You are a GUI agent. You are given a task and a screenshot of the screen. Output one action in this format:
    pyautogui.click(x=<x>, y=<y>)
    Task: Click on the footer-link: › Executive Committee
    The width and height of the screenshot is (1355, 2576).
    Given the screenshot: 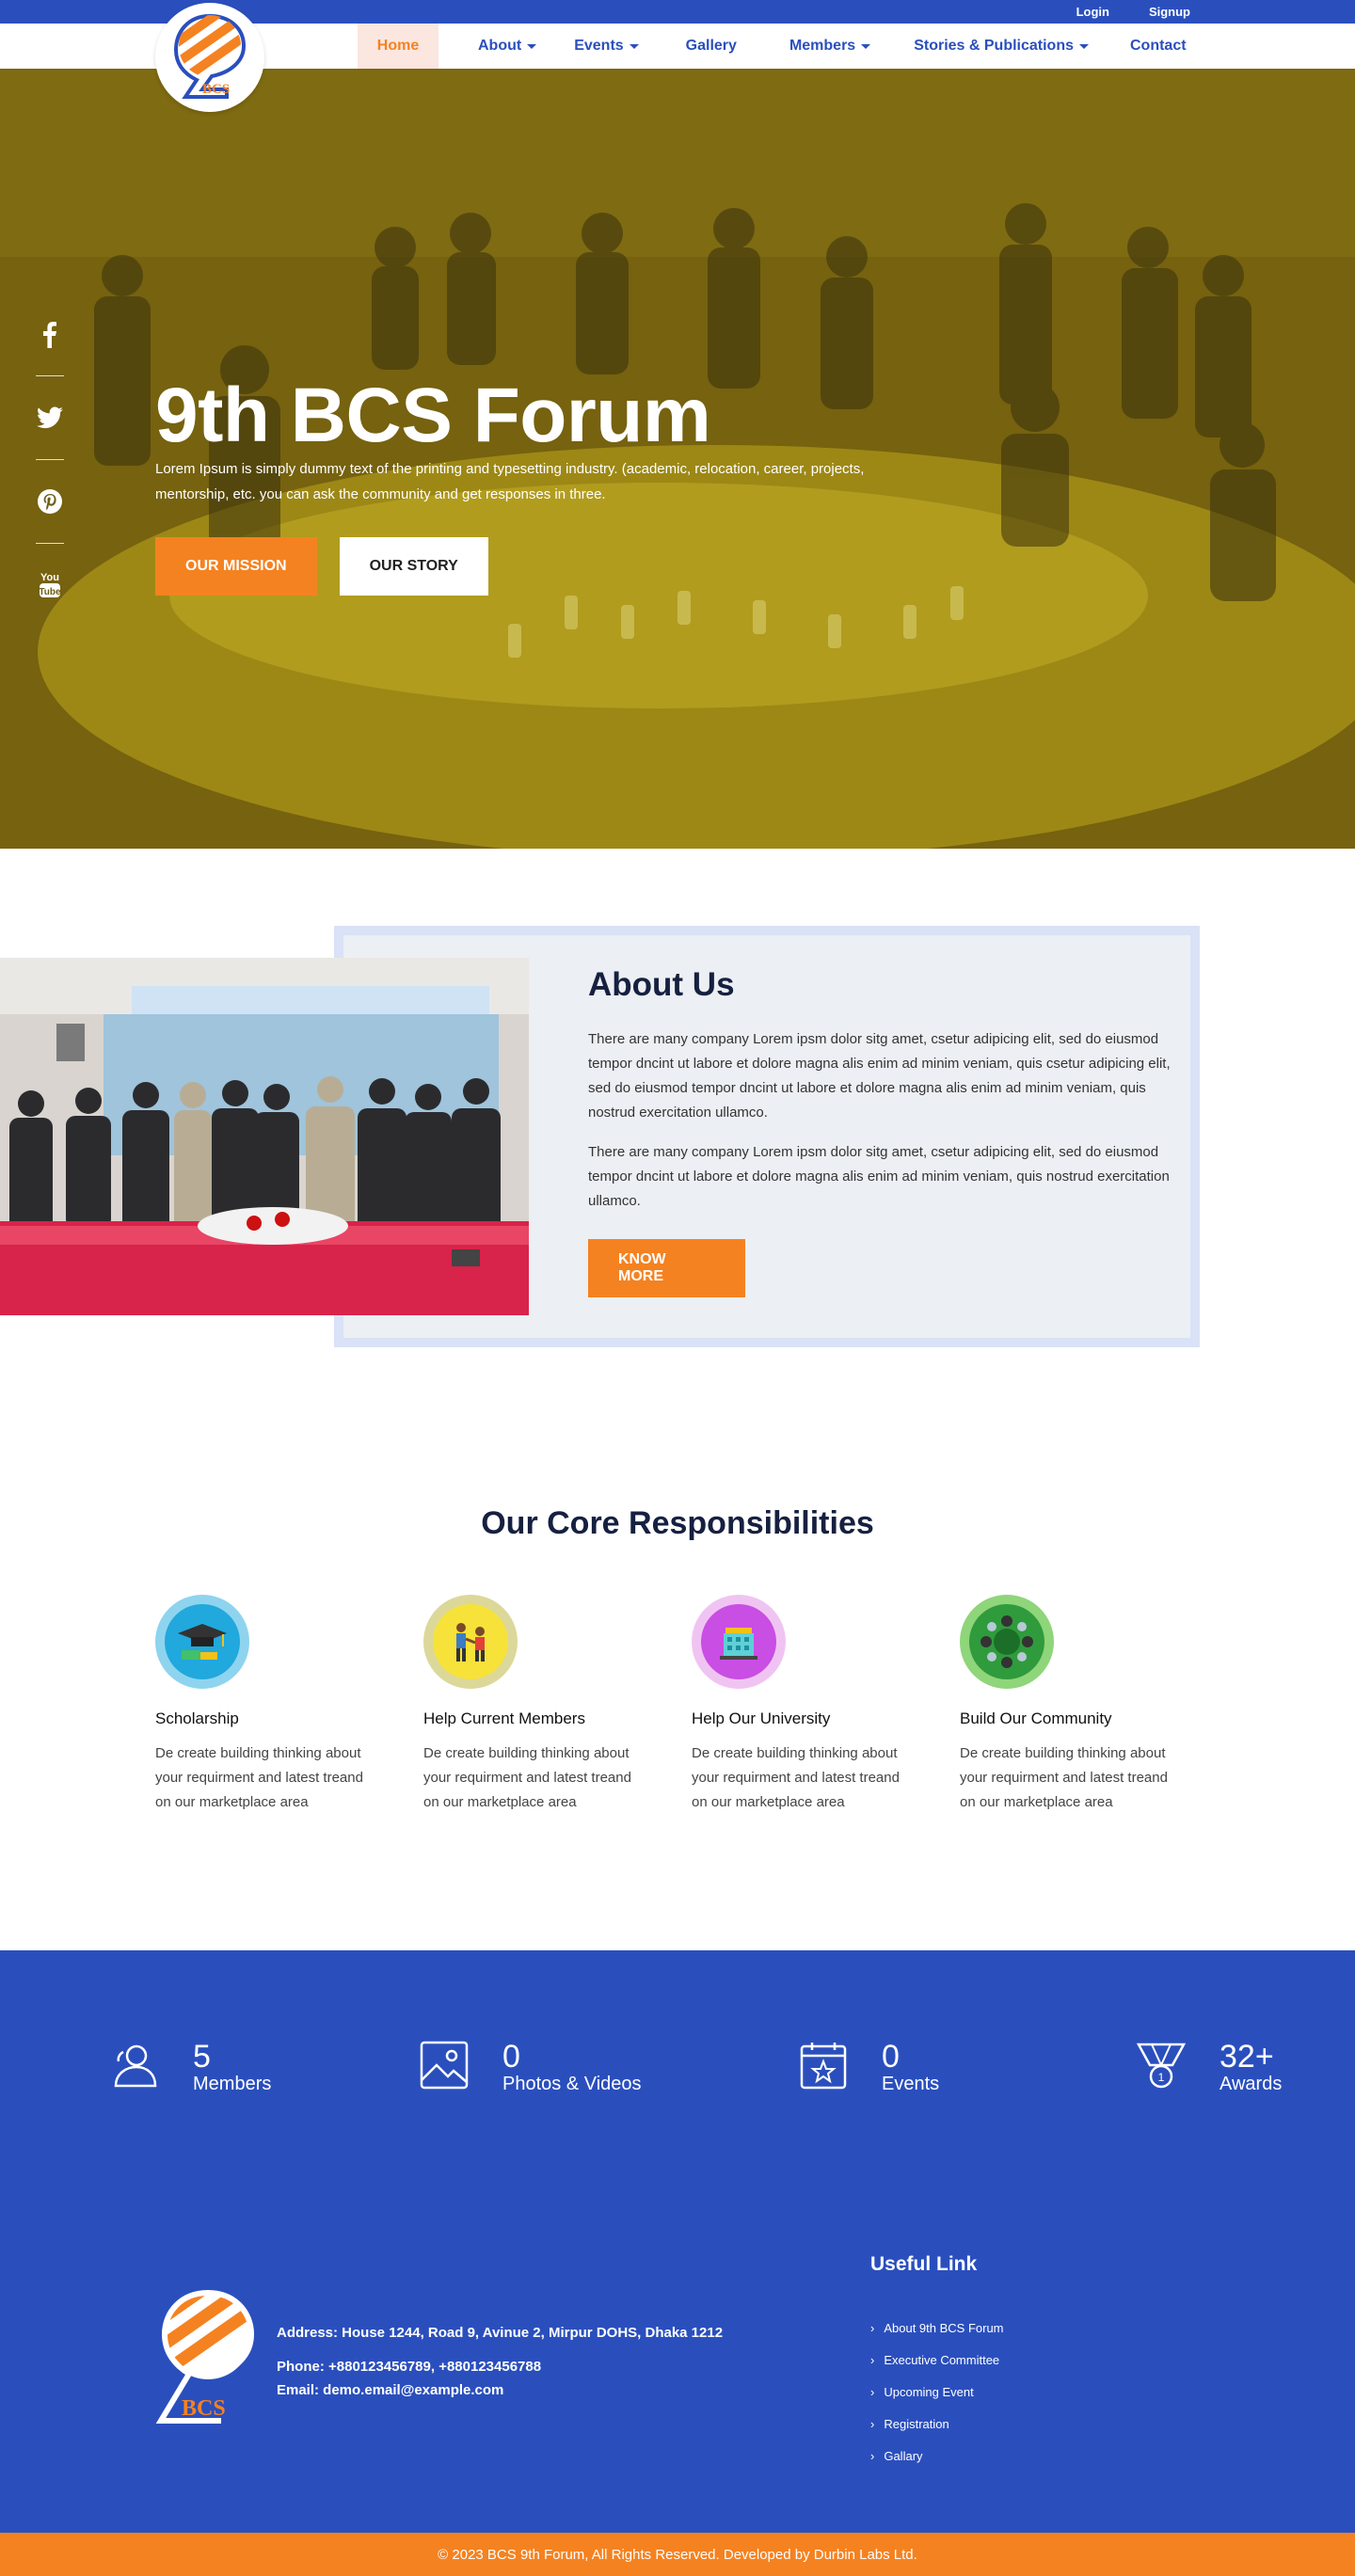 What is the action you would take?
    pyautogui.click(x=937, y=2360)
    